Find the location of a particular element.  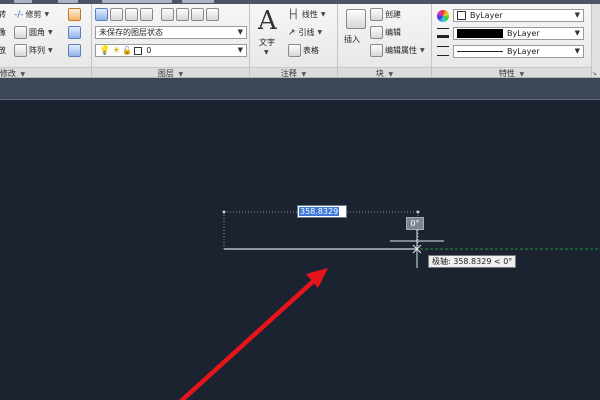

linetype-icon is located at coordinates (443, 51).